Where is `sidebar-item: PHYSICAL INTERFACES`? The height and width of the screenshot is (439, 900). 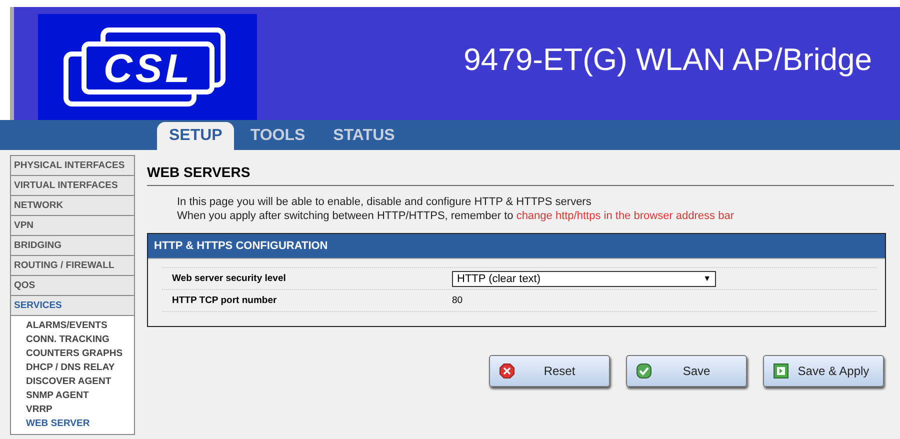 sidebar-item: PHYSICAL INTERFACES is located at coordinates (72, 165).